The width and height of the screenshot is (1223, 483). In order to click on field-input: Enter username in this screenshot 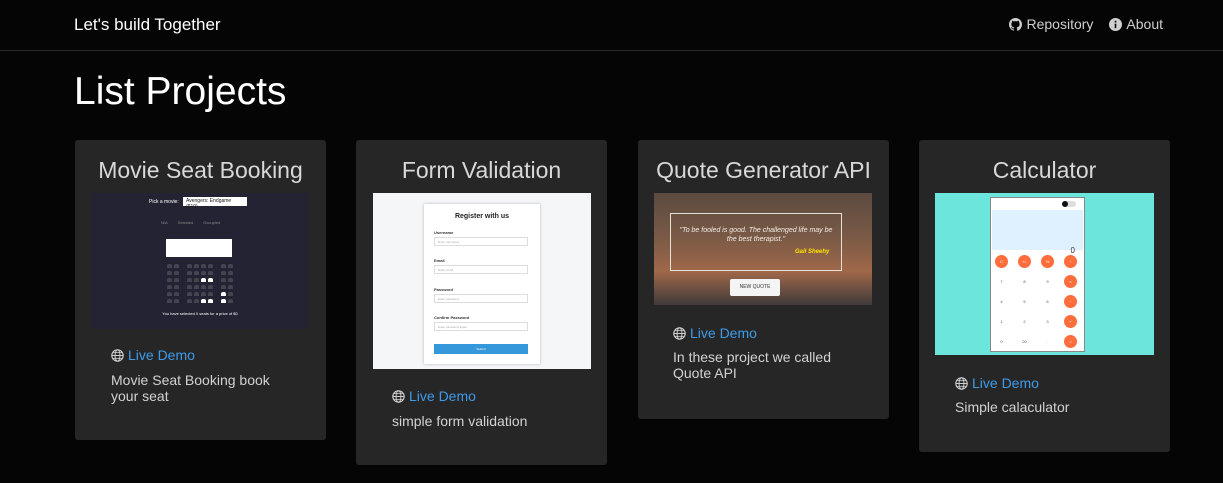, I will do `click(481, 241)`.